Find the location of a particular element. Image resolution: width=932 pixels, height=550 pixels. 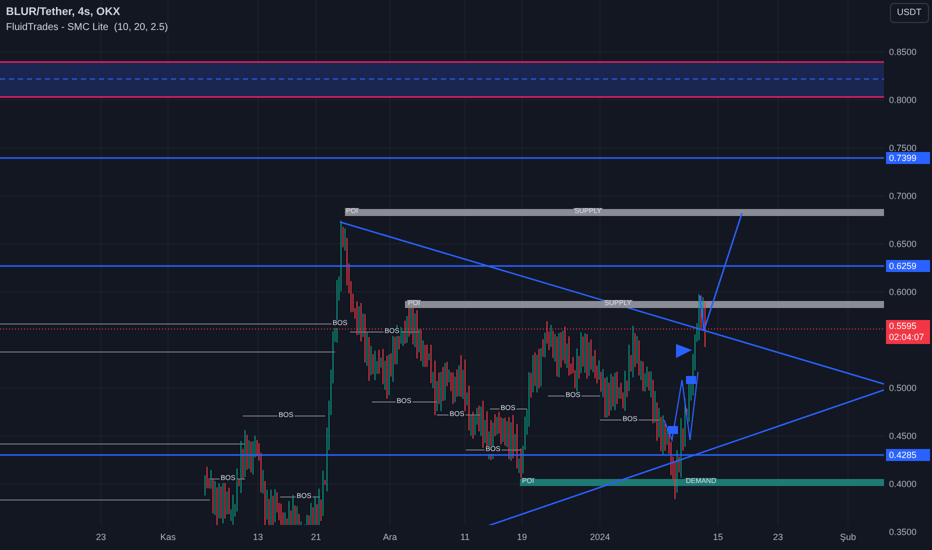

time-axis-label: 2024 is located at coordinates (600, 537).